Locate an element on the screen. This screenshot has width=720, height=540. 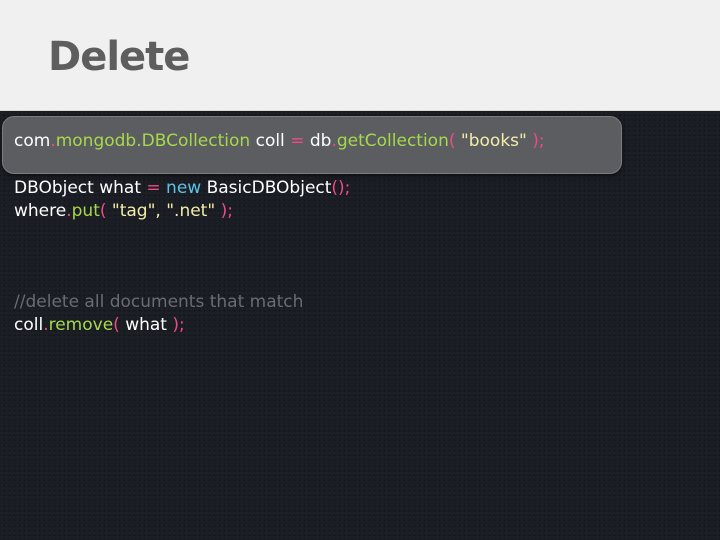
code-token: put is located at coordinates (85, 211).